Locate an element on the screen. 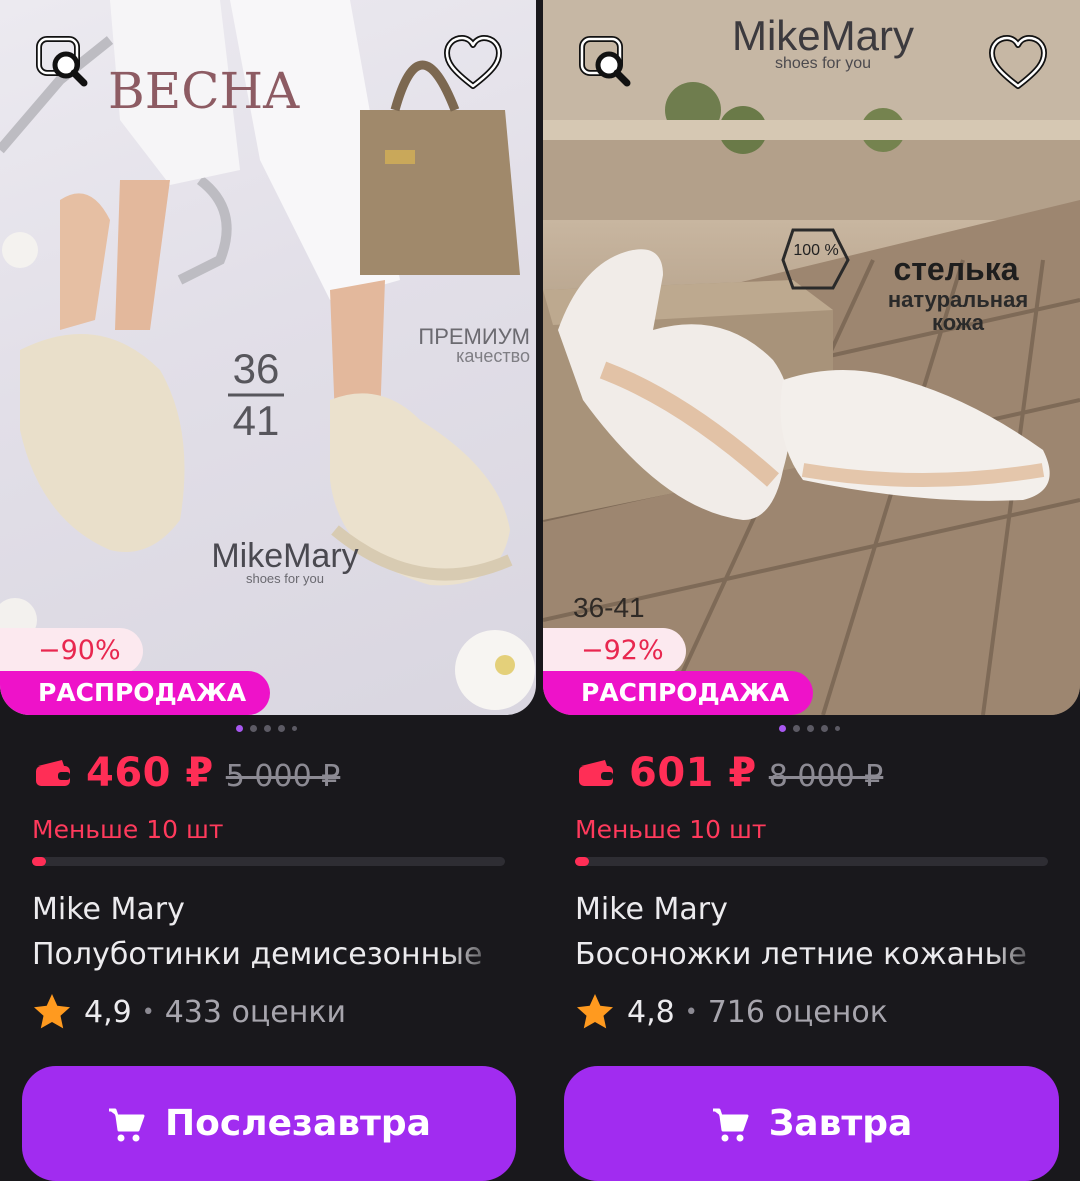  reviews-count: 716 оценок is located at coordinates (797, 1012).